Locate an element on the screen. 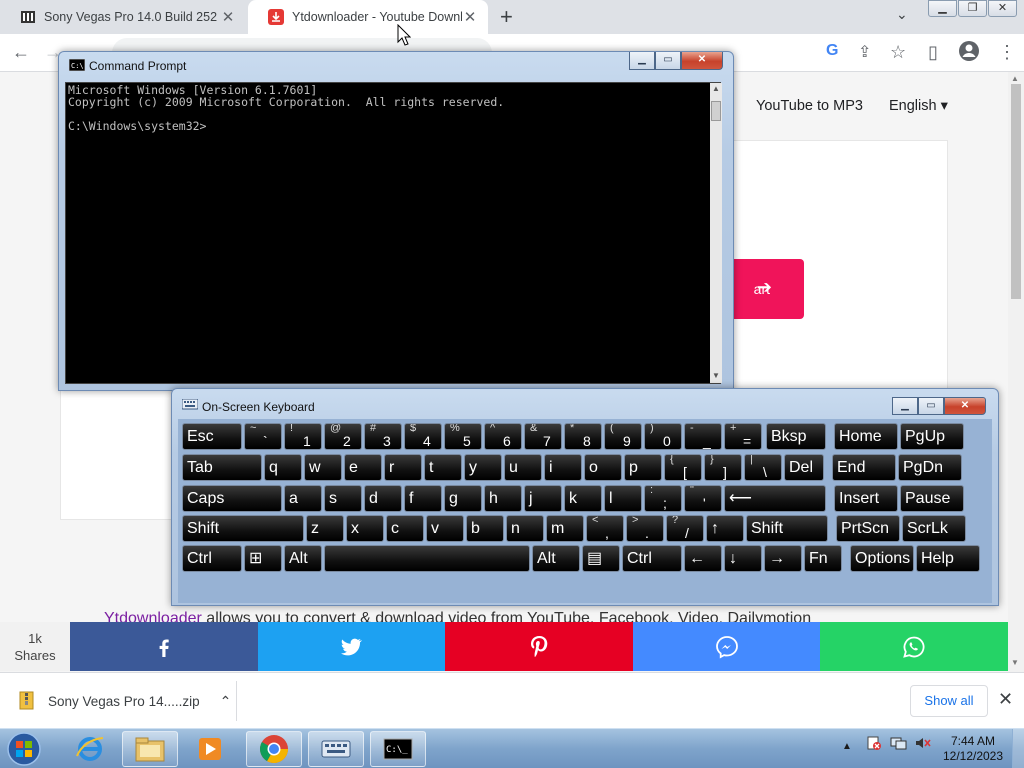 This screenshot has width=1024, height=768. tray-expand-icon: ▲ is located at coordinates (847, 746).